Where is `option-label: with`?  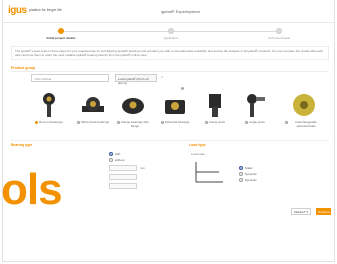 option-label: with is located at coordinates (118, 154).